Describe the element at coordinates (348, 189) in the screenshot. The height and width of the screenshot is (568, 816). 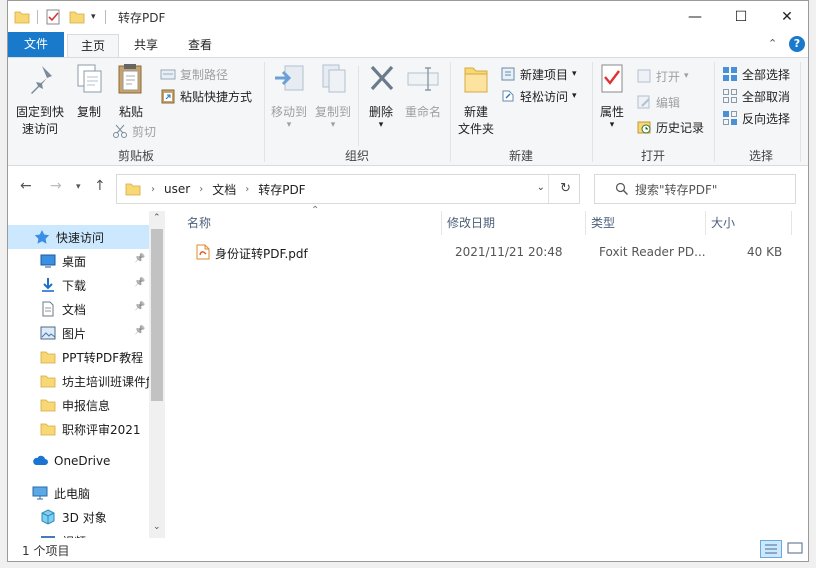
I see `address-bar: › user › 文档 › 转存PDF ⌄ ↻` at that location.